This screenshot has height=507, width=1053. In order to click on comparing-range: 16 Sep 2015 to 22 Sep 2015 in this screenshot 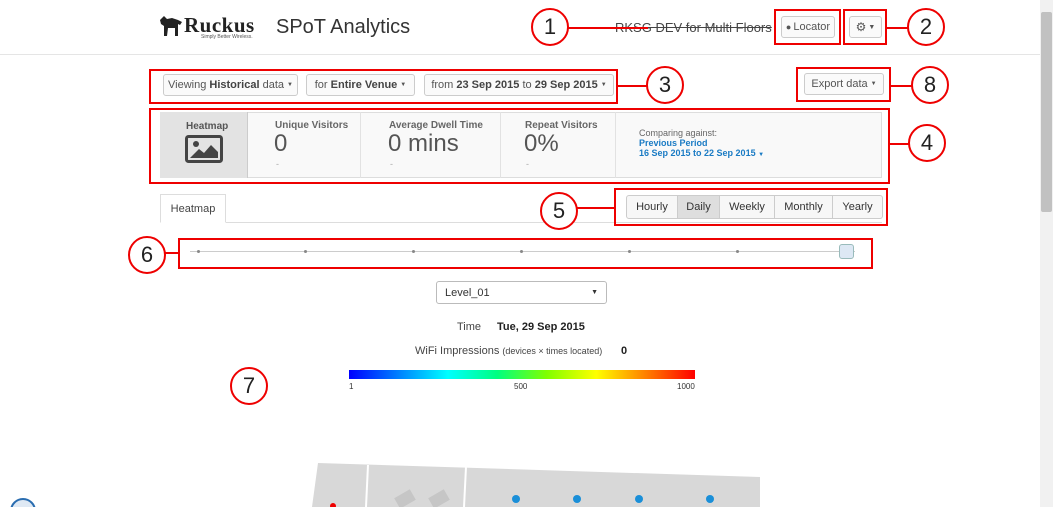, I will do `click(697, 153)`.